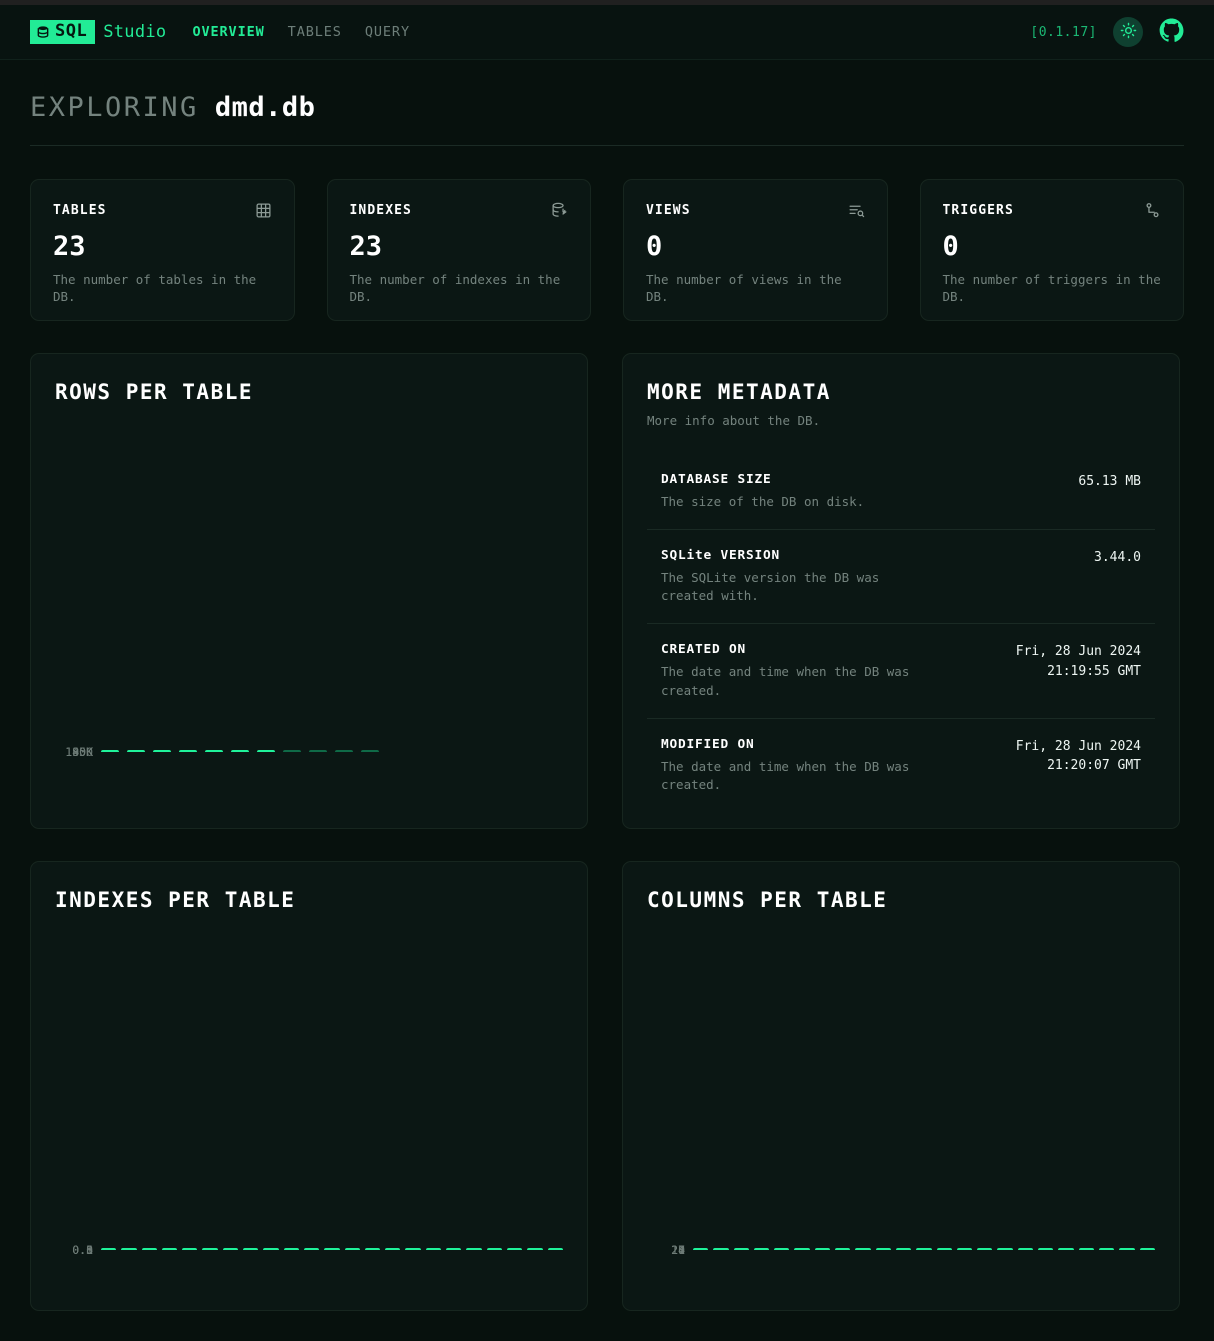 The height and width of the screenshot is (1341, 1214). What do you see at coordinates (559, 210) in the screenshot?
I see `database-zap-icon` at bounding box center [559, 210].